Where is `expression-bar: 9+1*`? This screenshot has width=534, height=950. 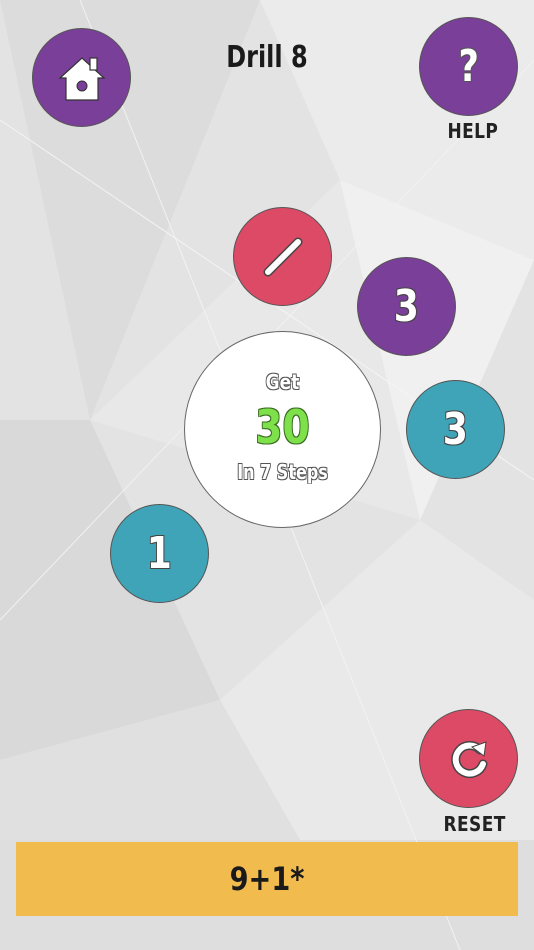
expression-bar: 9+1* is located at coordinates (267, 879).